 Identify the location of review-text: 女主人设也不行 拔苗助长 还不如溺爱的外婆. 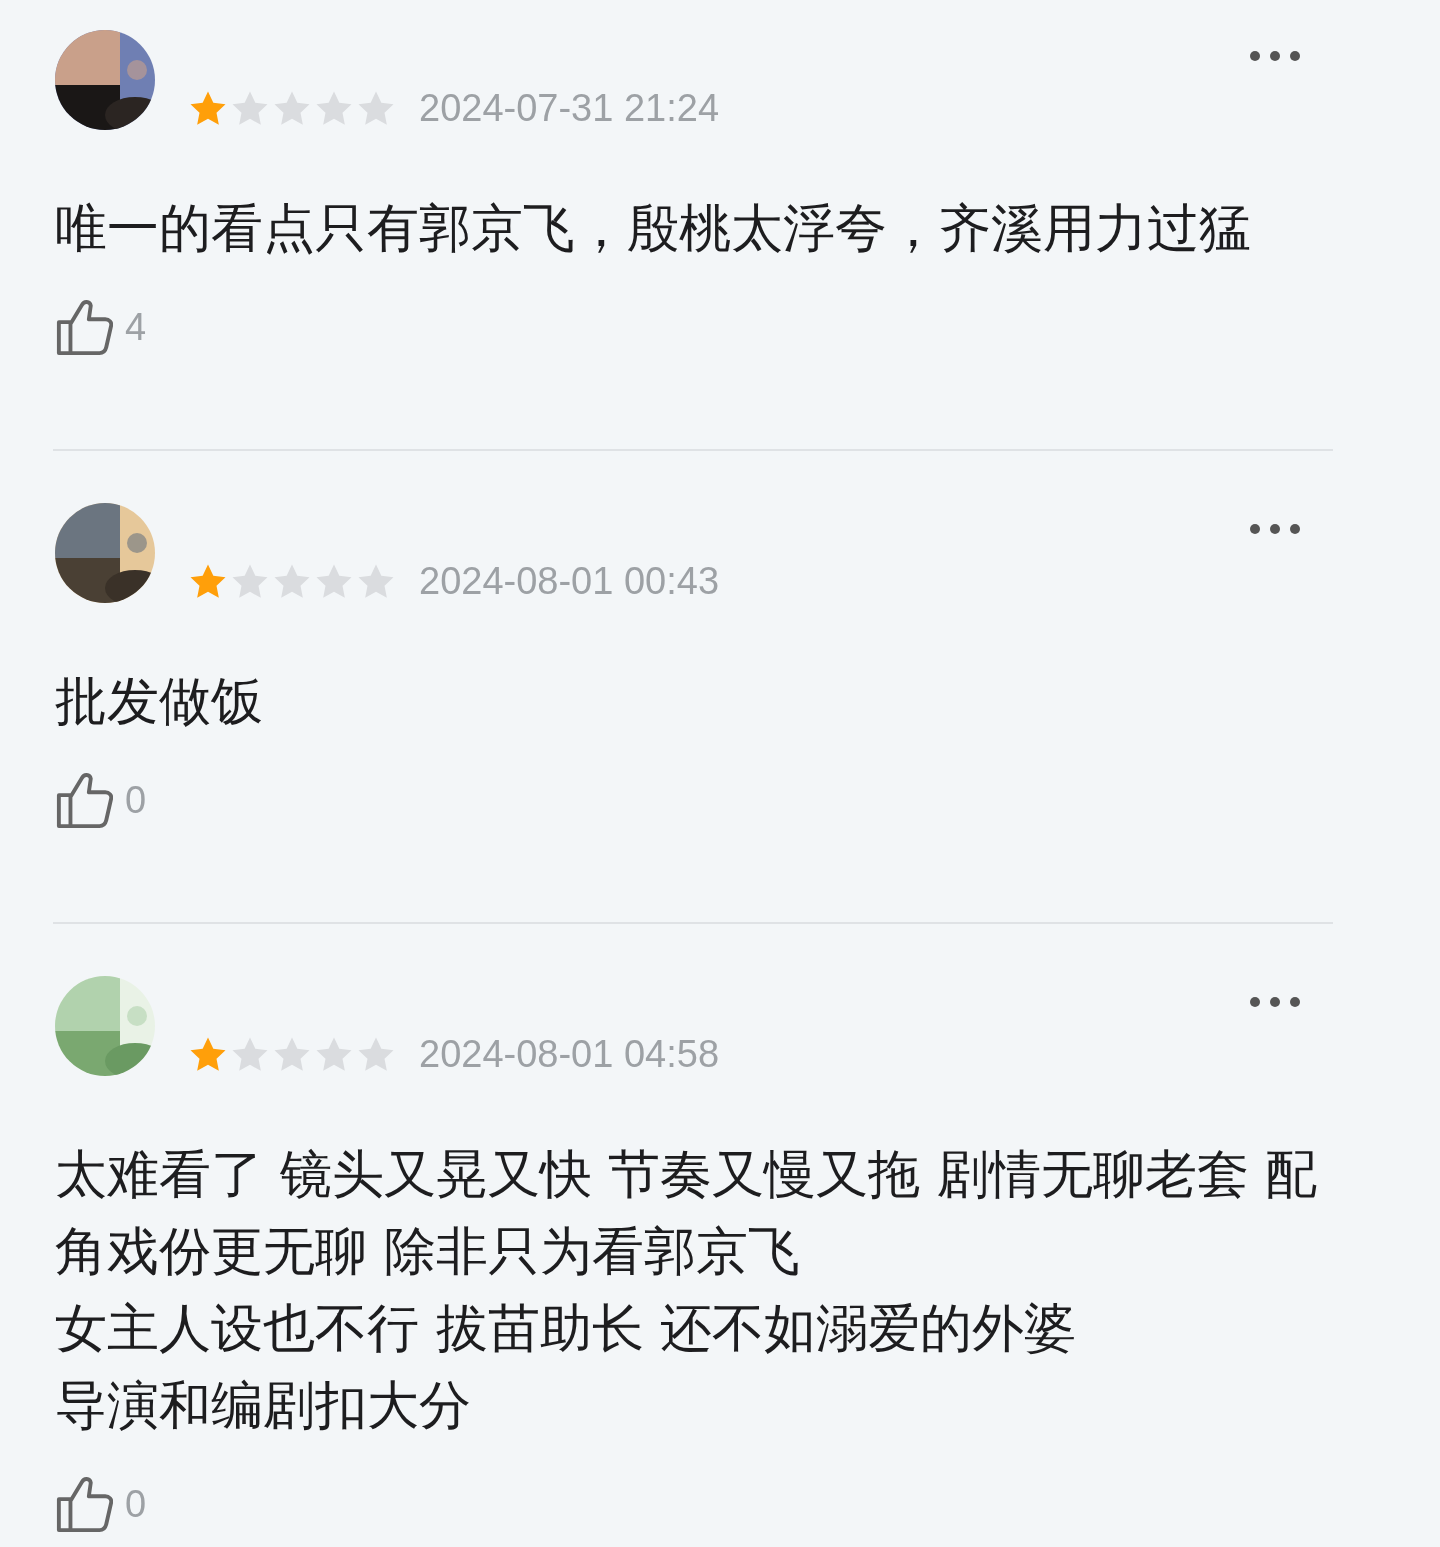
(566, 1328).